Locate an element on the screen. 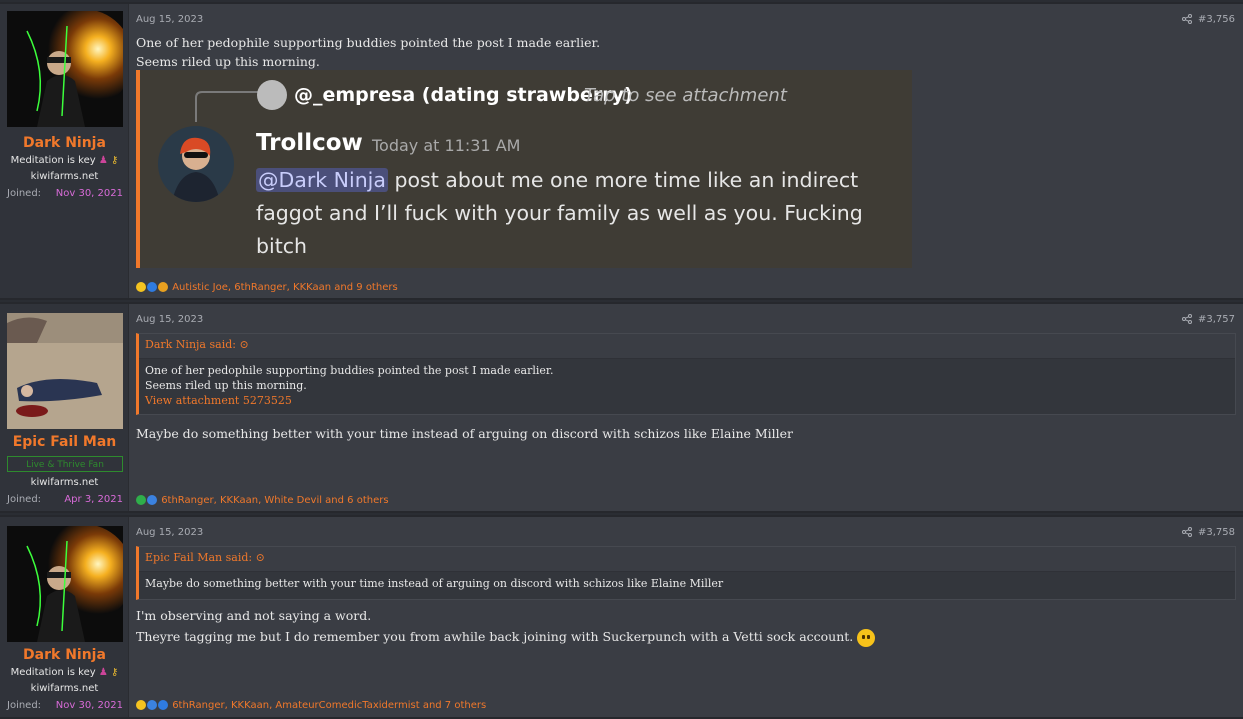 Image resolution: width=1243 pixels, height=719 pixels. attachment-link: View attachment 5273525 is located at coordinates (687, 400).